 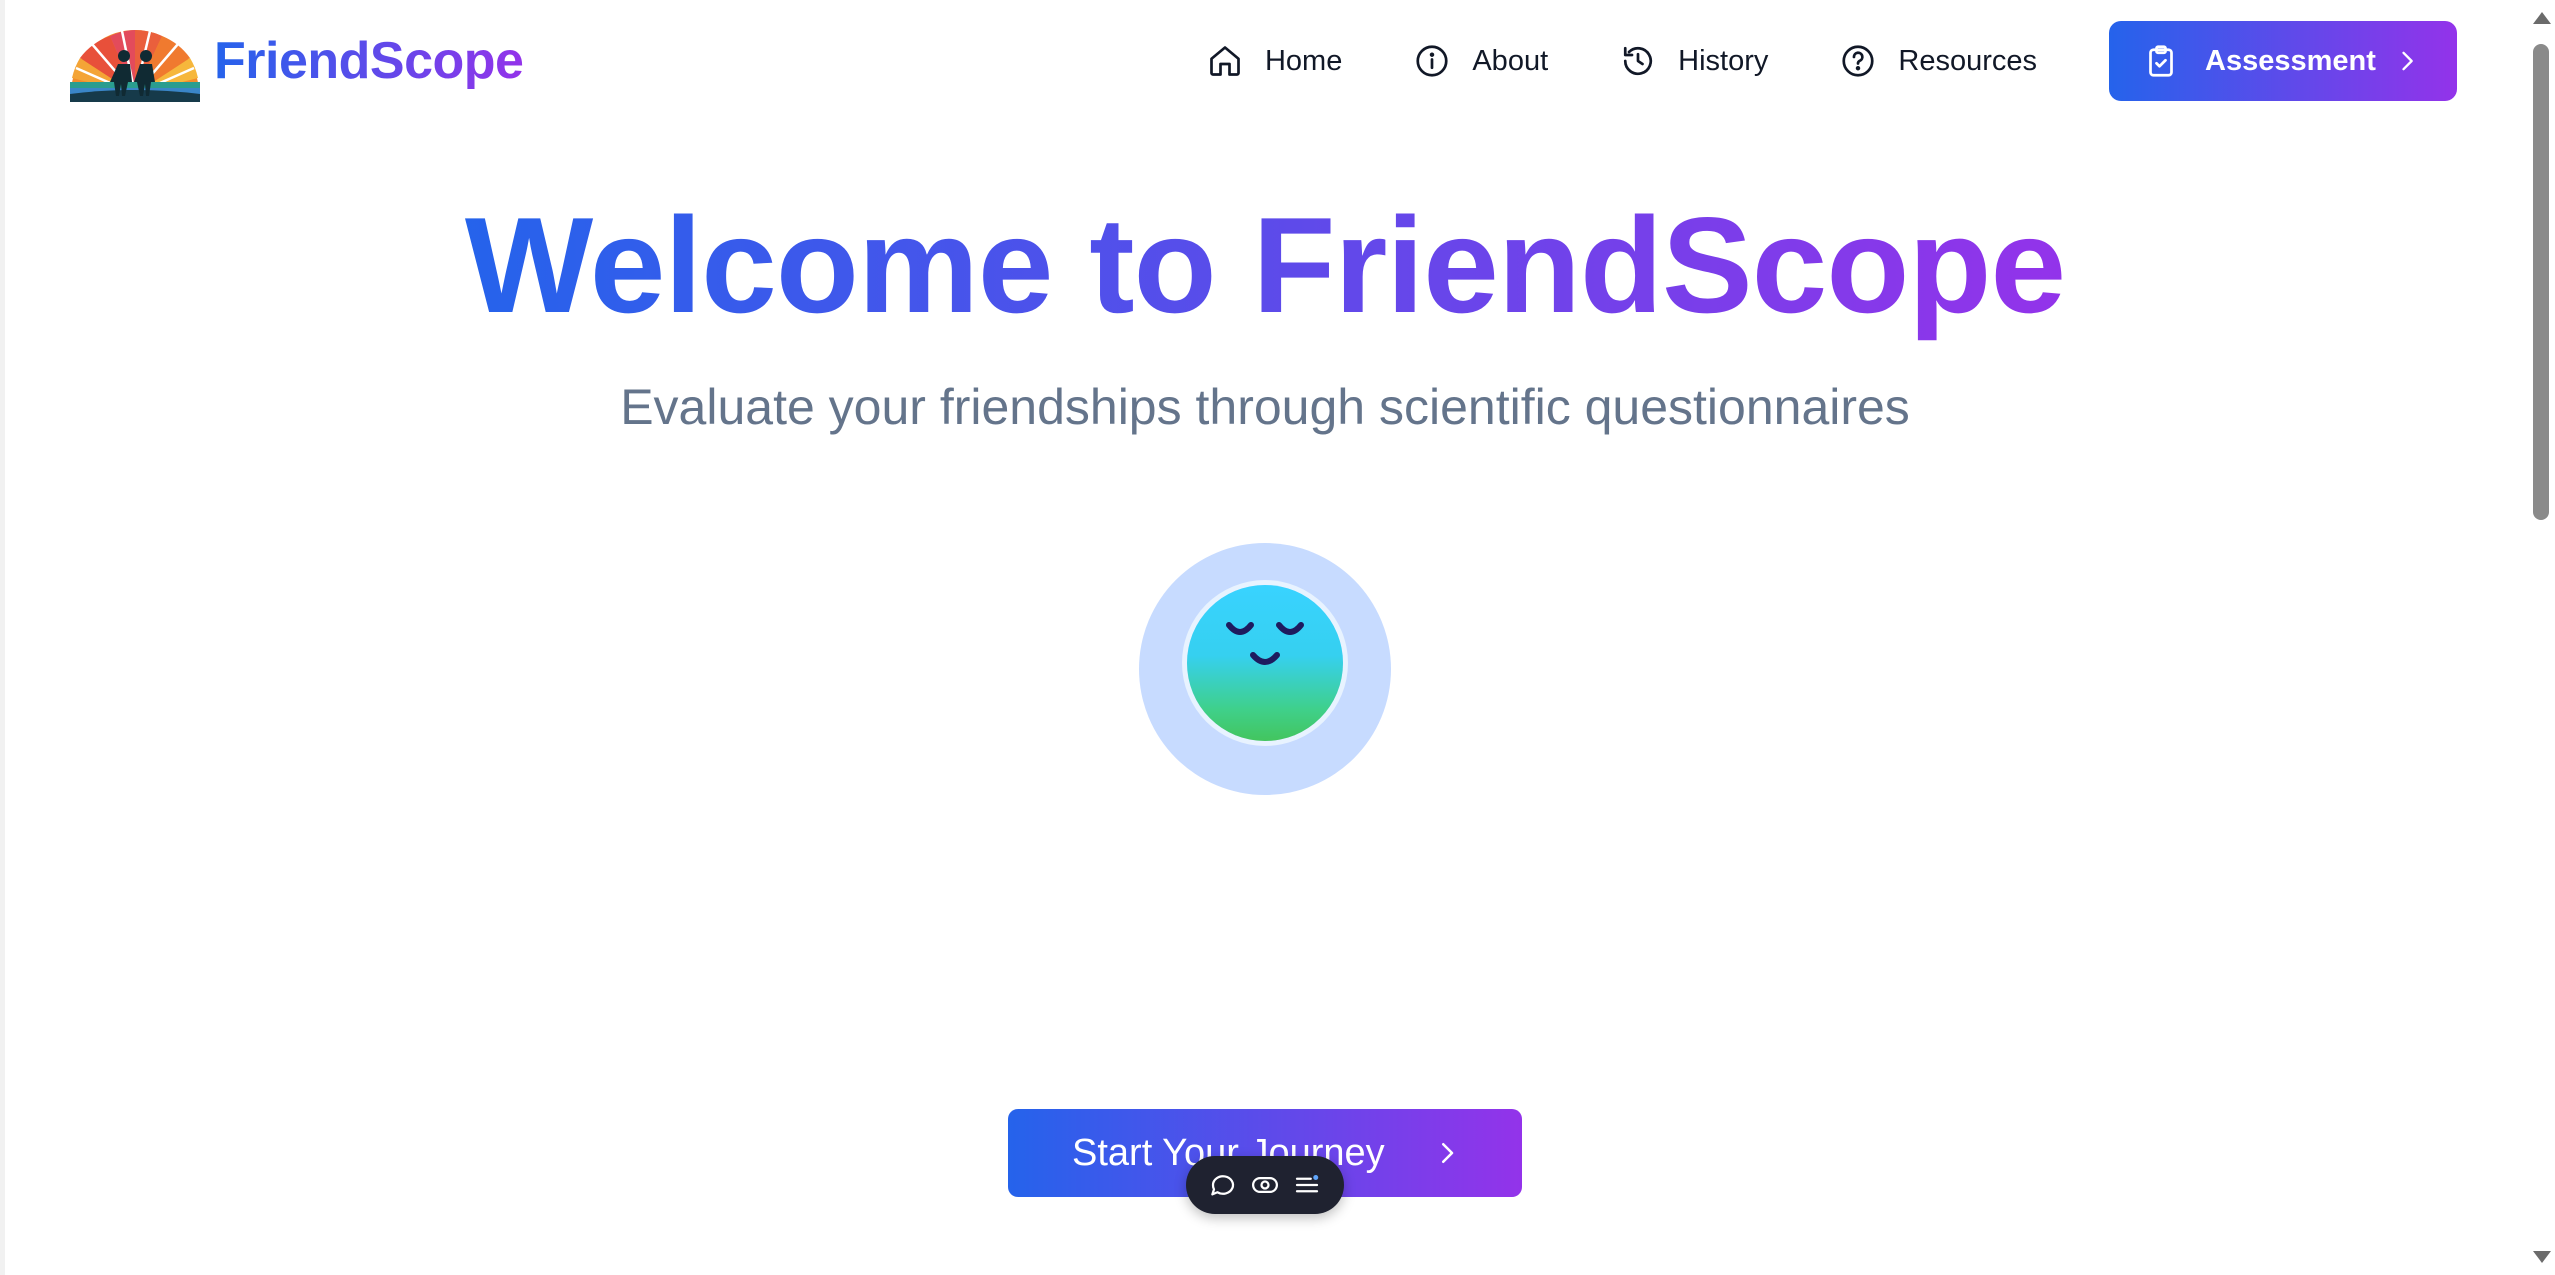 What do you see at coordinates (1723, 60) in the screenshot?
I see `nav-label-history: History` at bounding box center [1723, 60].